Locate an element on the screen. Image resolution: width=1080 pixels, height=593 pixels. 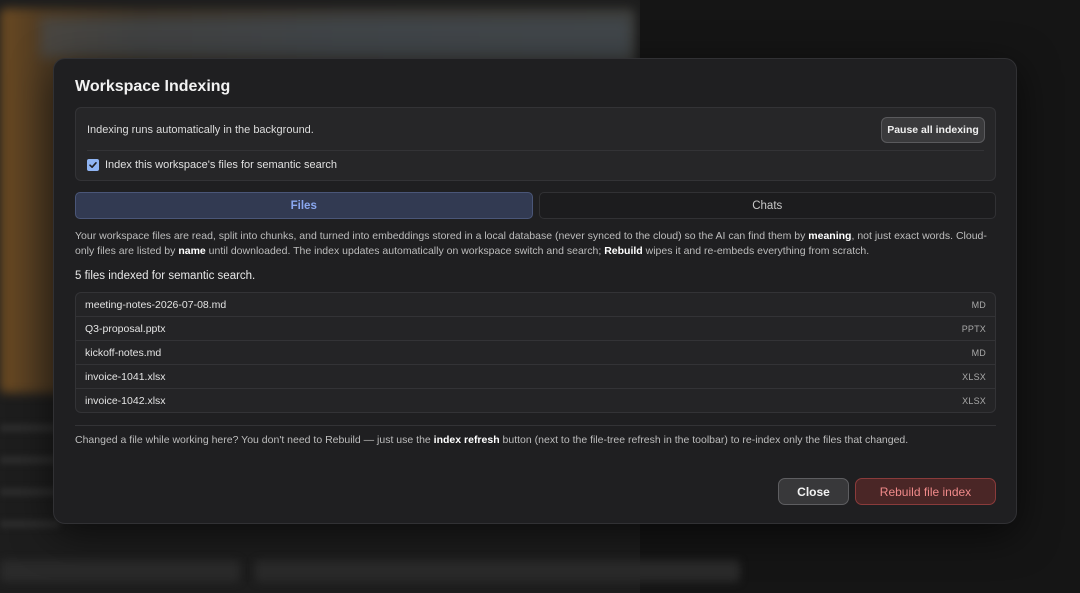
section-divider is located at coordinates (535, 425).